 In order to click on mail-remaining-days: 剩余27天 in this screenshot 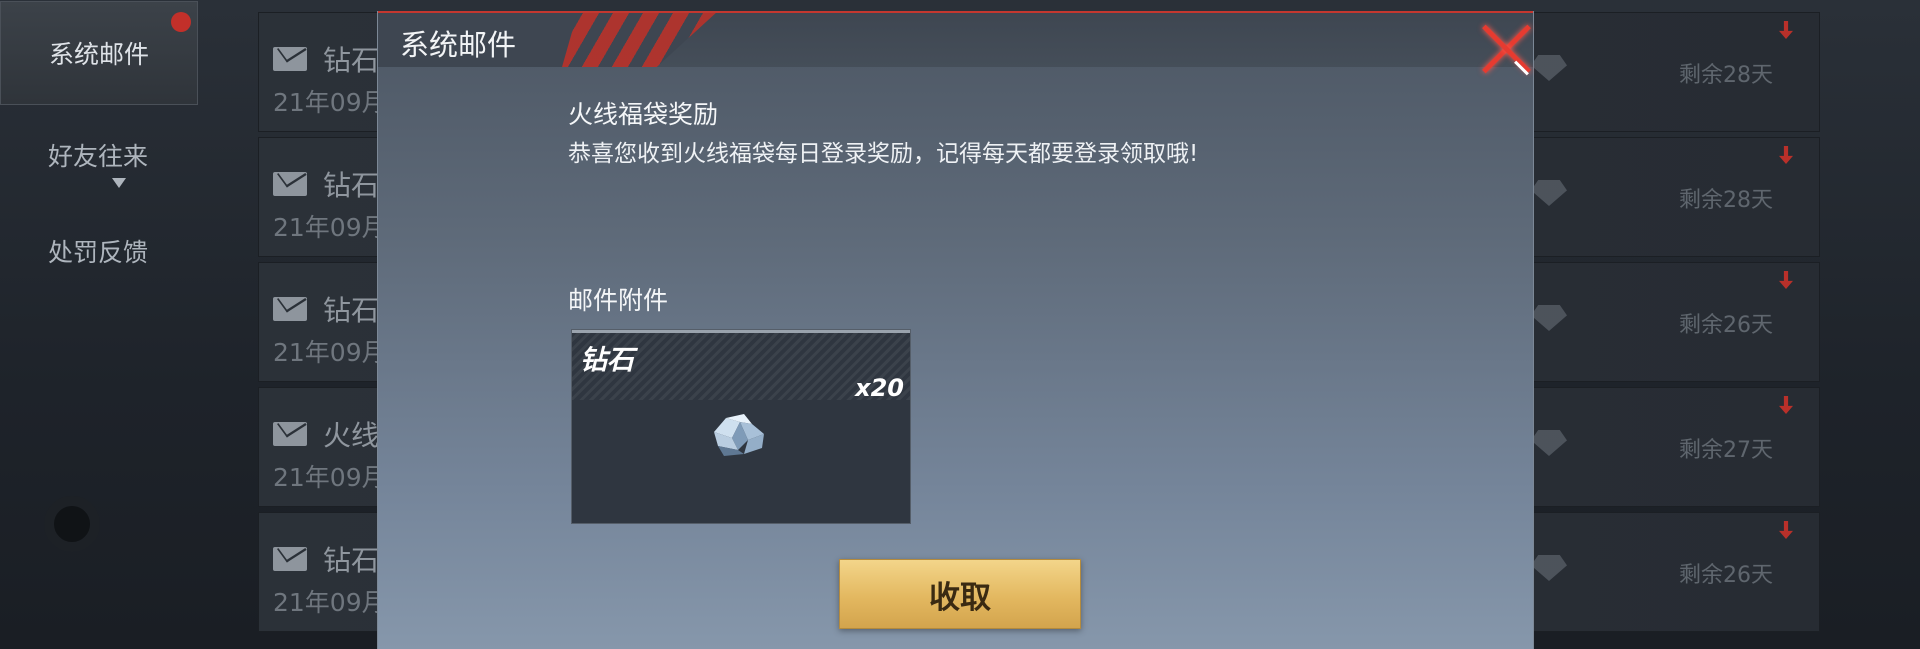, I will do `click(1726, 450)`.